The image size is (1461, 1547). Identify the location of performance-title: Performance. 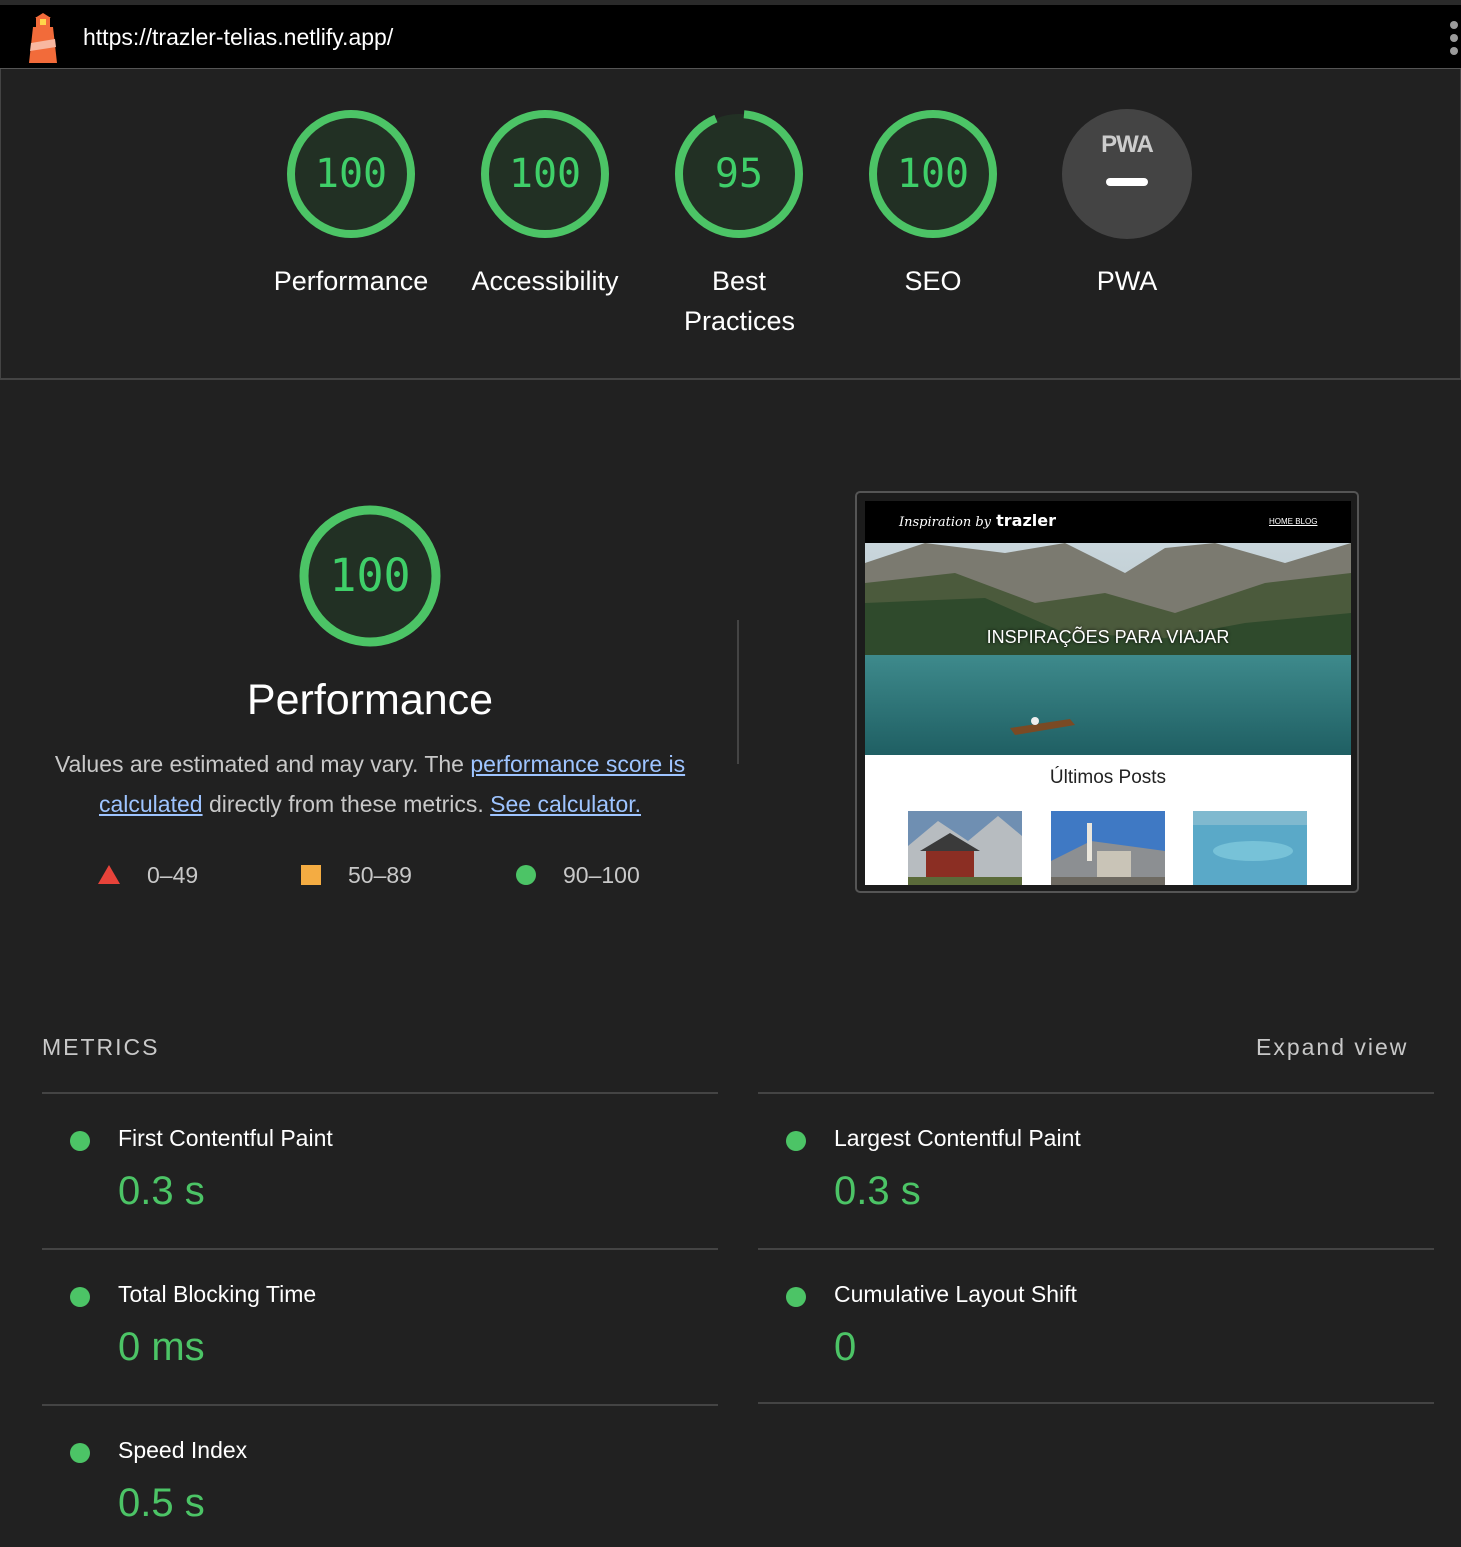
(370, 700).